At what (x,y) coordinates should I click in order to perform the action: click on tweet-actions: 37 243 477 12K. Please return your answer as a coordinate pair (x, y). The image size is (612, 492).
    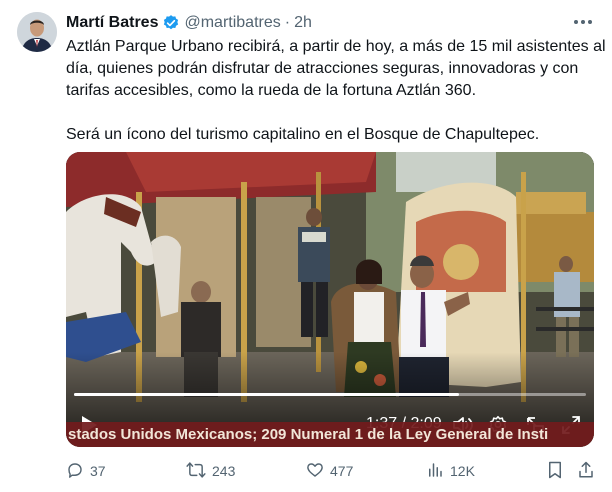
    Looking at the image, I should click on (330, 471).